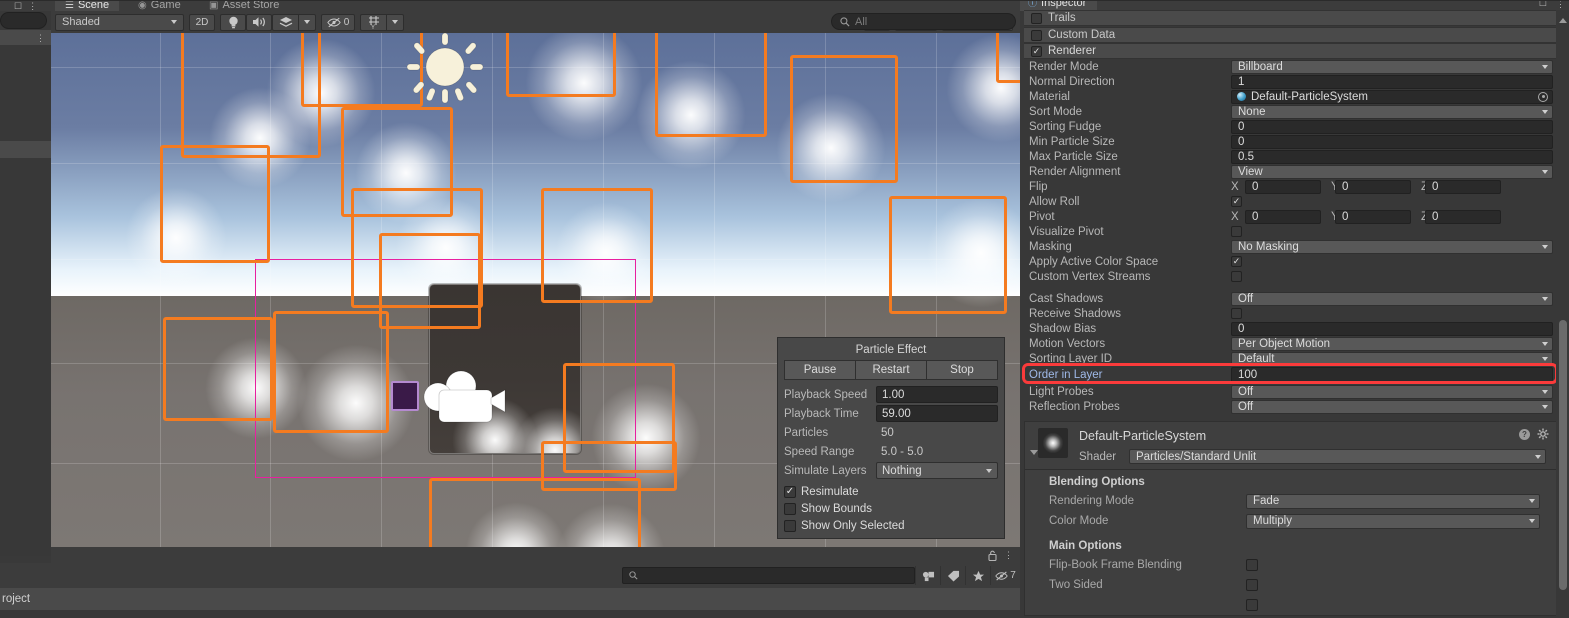 The width and height of the screenshot is (1569, 618). What do you see at coordinates (937, 413) in the screenshot?
I see `playback-time-input: 59.00` at bounding box center [937, 413].